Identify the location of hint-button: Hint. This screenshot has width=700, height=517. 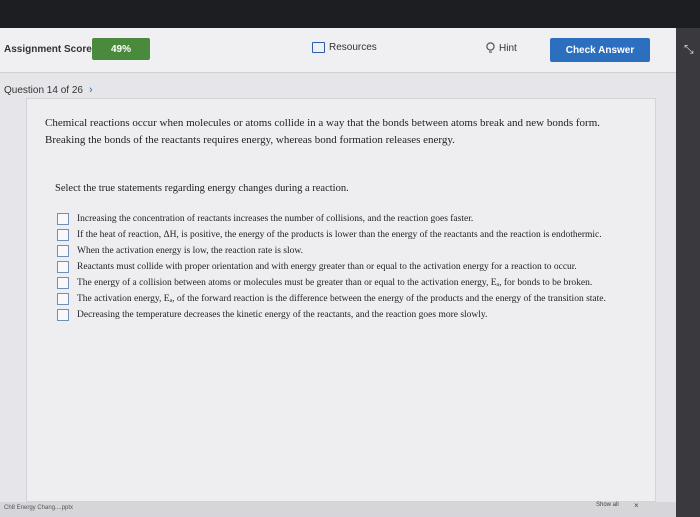
(501, 48).